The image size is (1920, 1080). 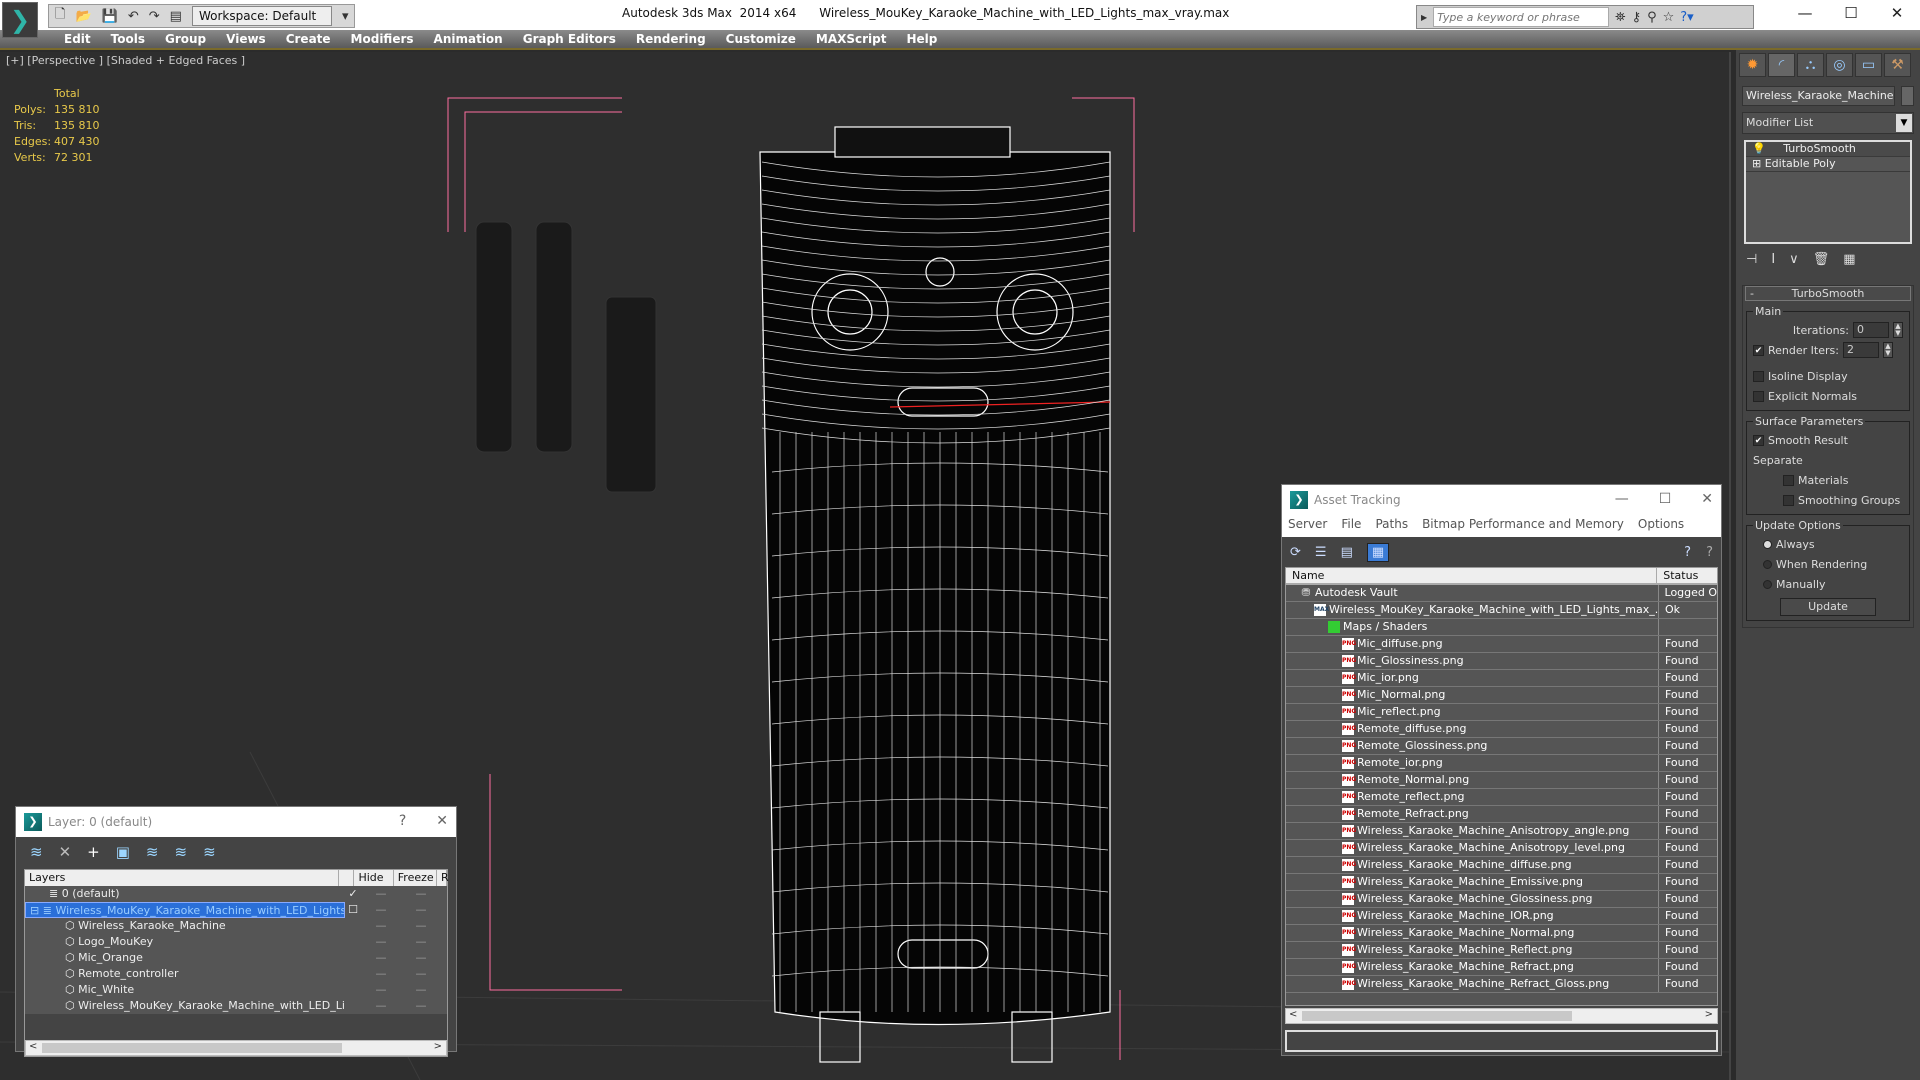 I want to click on layer-row: ⬡ Logo_MouKey — —, so click(x=236, y=942).